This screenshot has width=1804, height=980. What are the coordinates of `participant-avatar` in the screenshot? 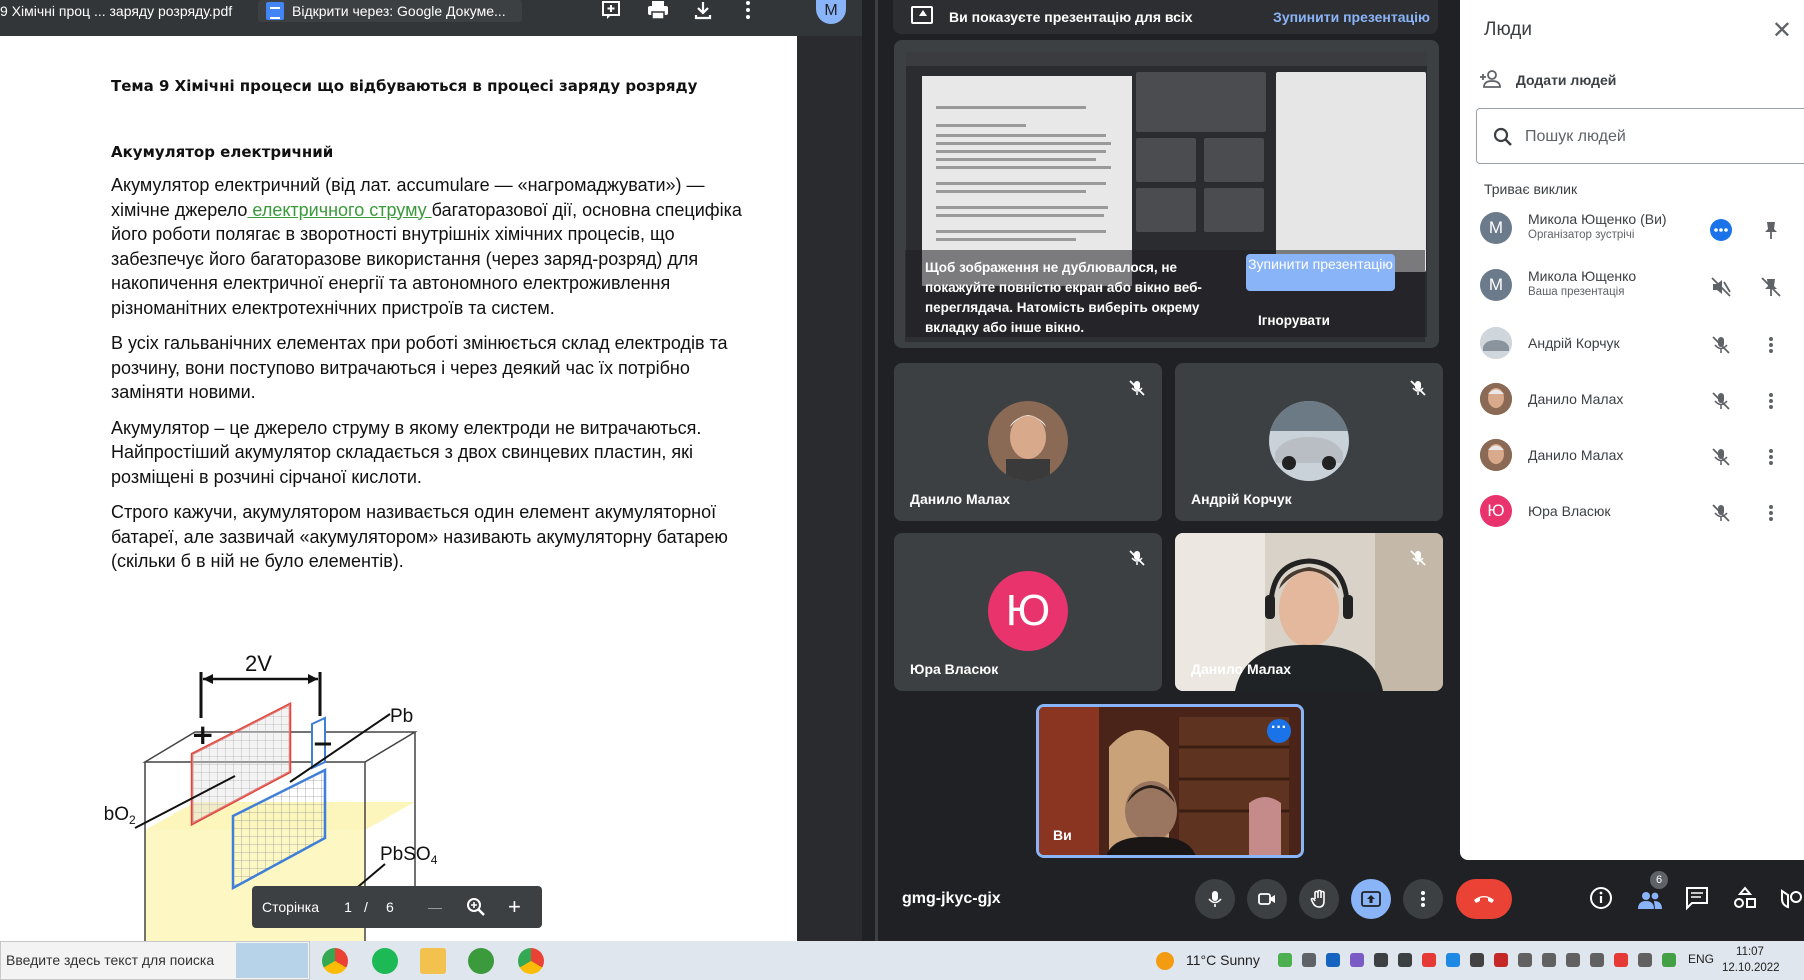 It's located at (1496, 455).